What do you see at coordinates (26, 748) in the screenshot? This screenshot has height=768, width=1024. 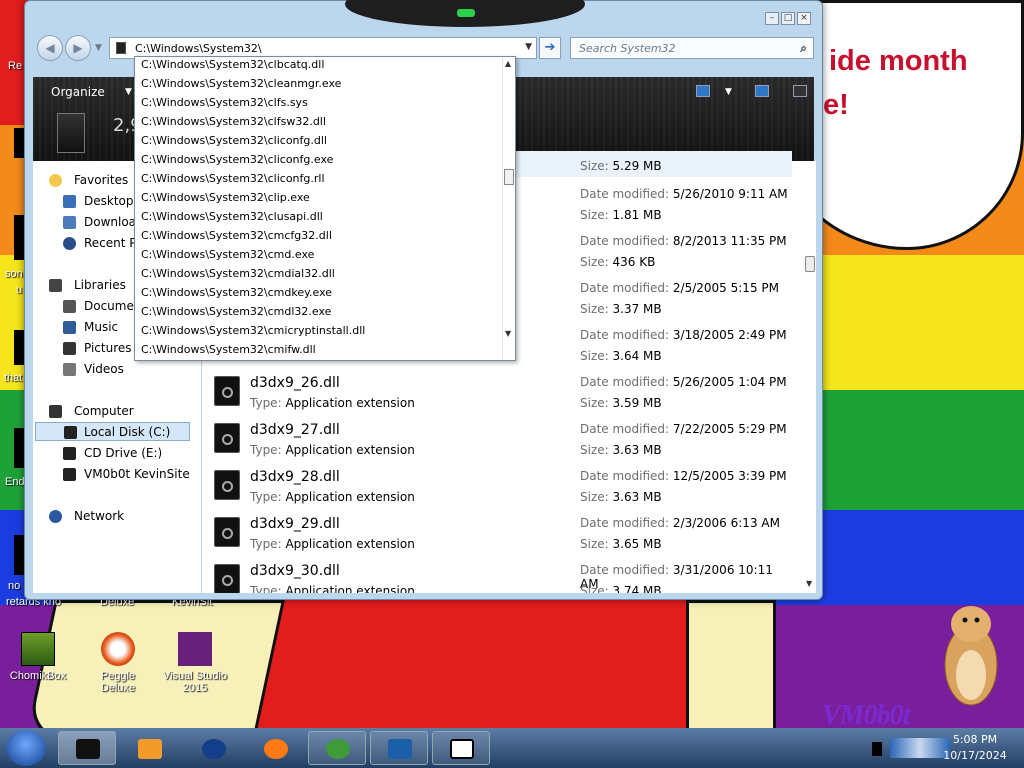 I see `start-button` at bounding box center [26, 748].